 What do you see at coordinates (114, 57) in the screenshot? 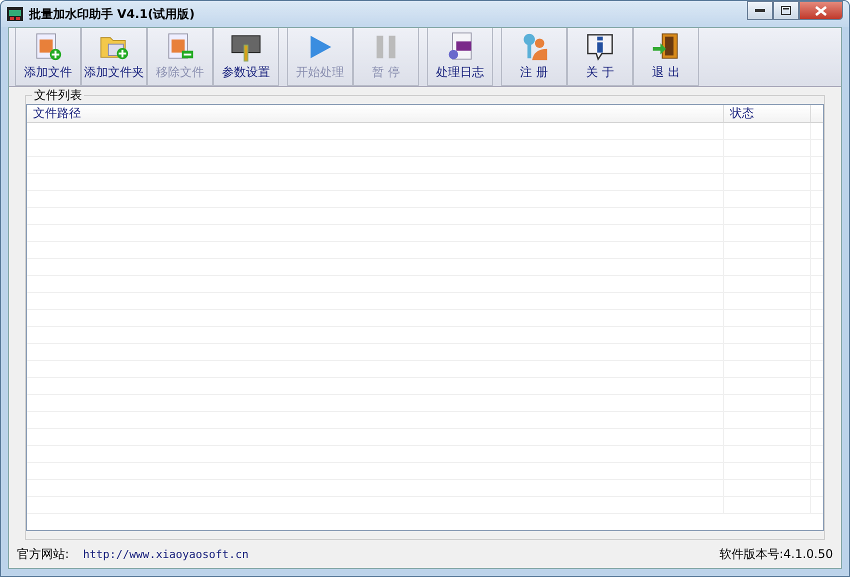
I see `toolbar-button: 添加文件夹` at bounding box center [114, 57].